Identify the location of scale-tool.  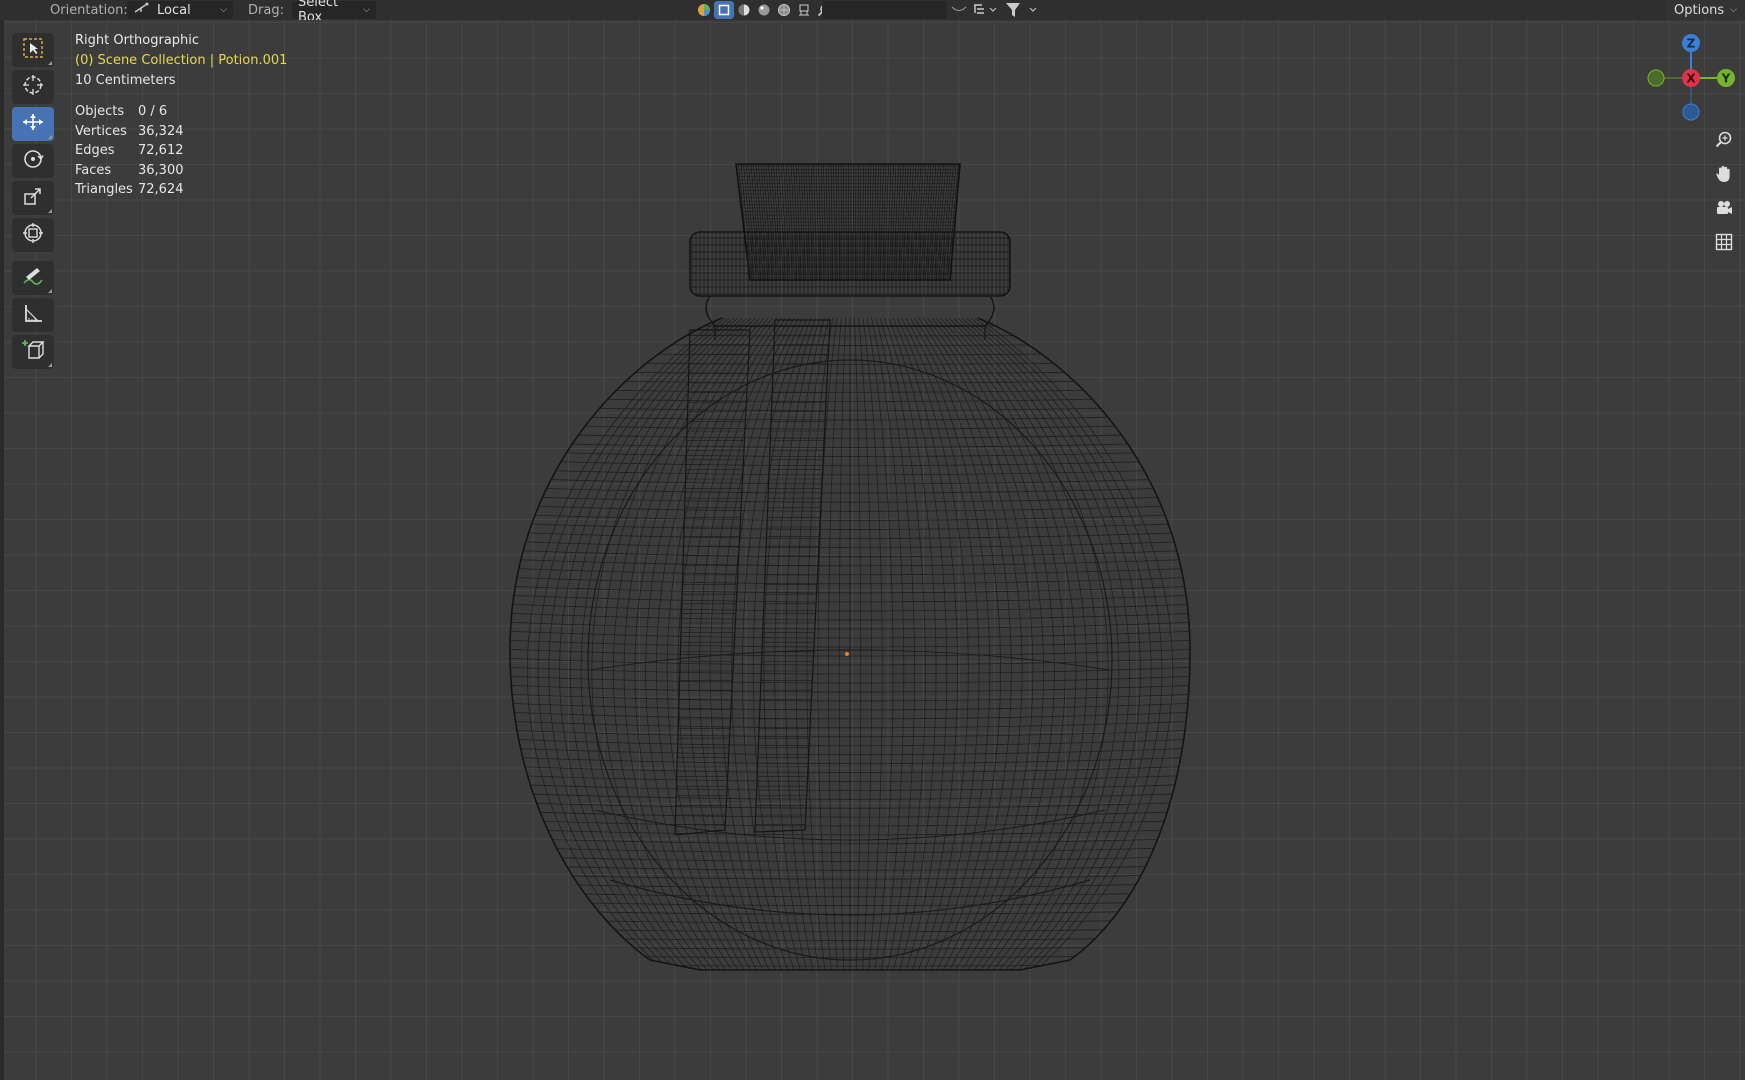
(33, 198).